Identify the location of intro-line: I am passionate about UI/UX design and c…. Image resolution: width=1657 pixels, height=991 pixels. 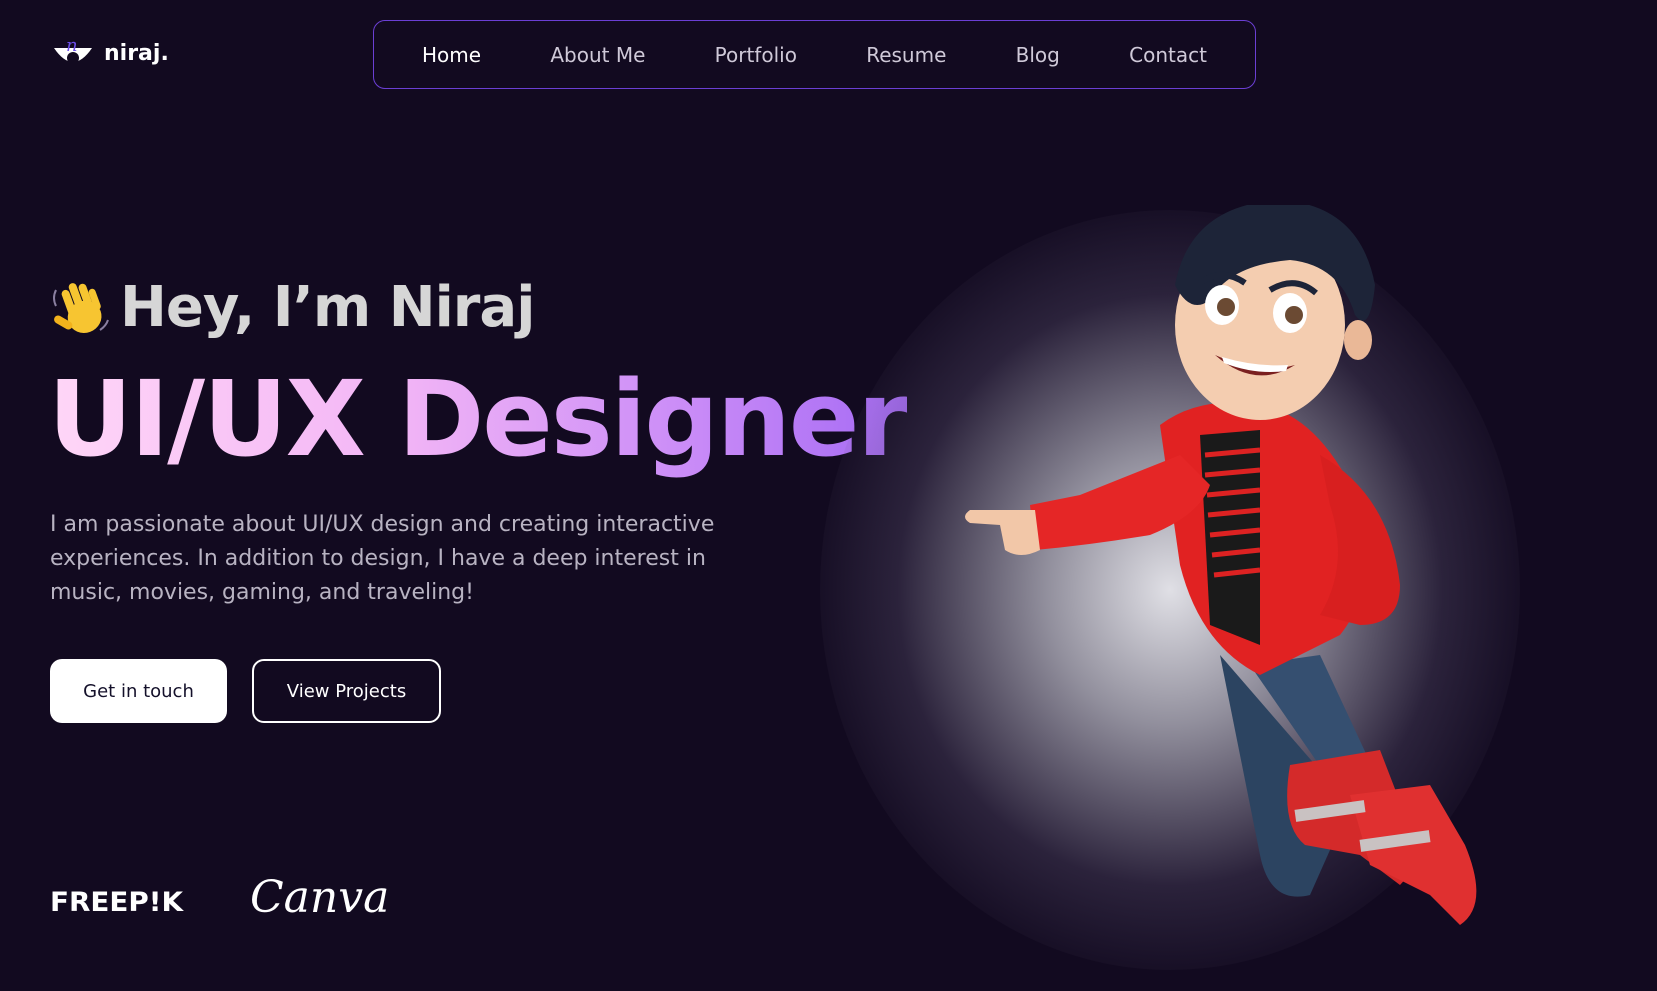
(382, 524).